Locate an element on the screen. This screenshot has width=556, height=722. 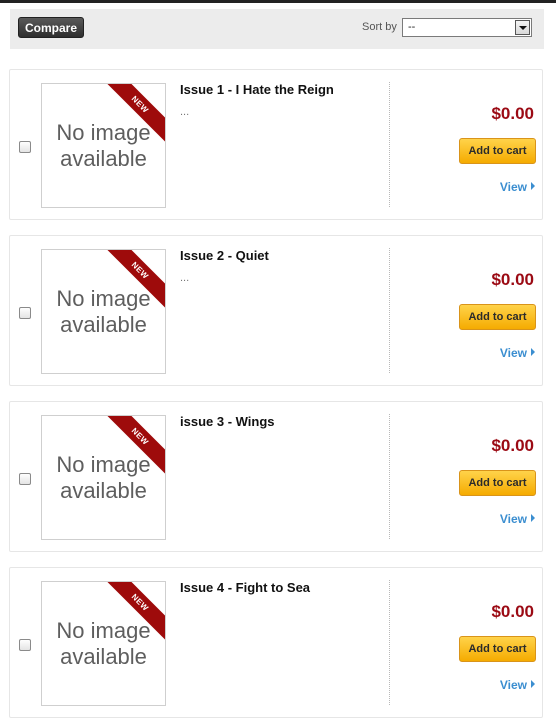
product-title: Issue 2 - Quiet is located at coordinates (224, 255).